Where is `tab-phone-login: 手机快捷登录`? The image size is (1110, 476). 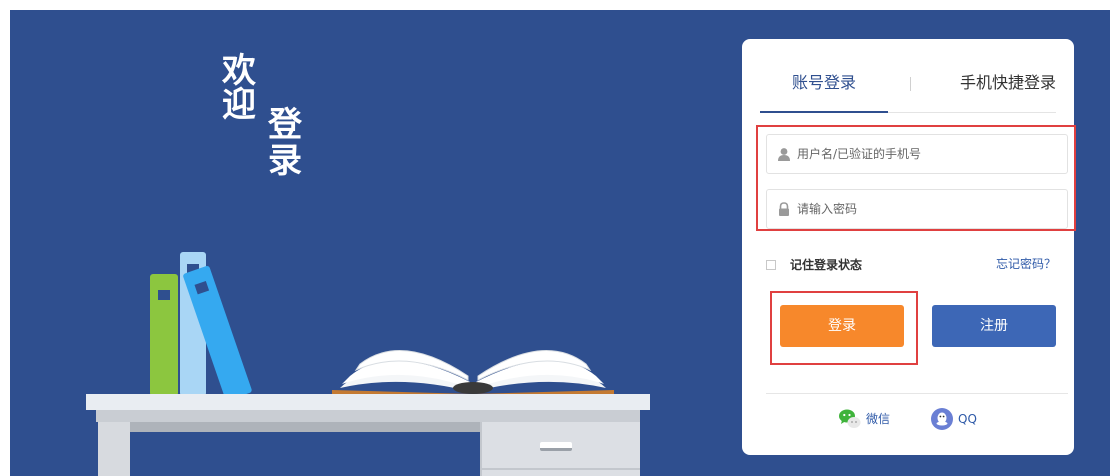
tab-phone-login: 手机快捷登录 is located at coordinates (1008, 91).